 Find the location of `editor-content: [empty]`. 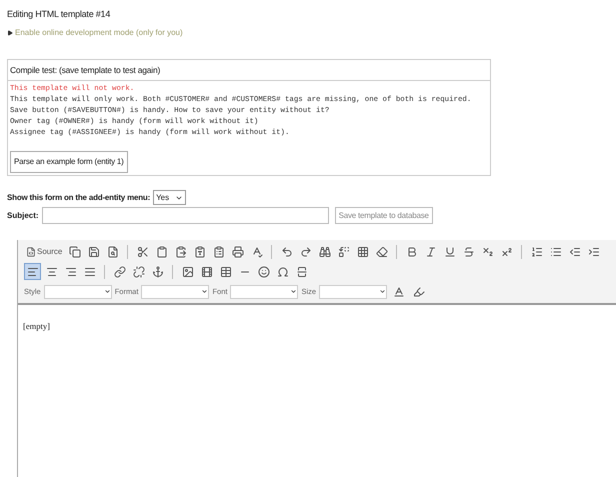

editor-content: [empty] is located at coordinates (36, 326).